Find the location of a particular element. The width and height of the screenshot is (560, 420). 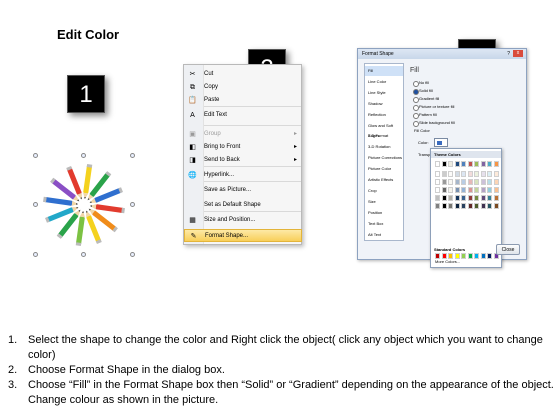

resize-handle-l is located at coordinates (35, 204).